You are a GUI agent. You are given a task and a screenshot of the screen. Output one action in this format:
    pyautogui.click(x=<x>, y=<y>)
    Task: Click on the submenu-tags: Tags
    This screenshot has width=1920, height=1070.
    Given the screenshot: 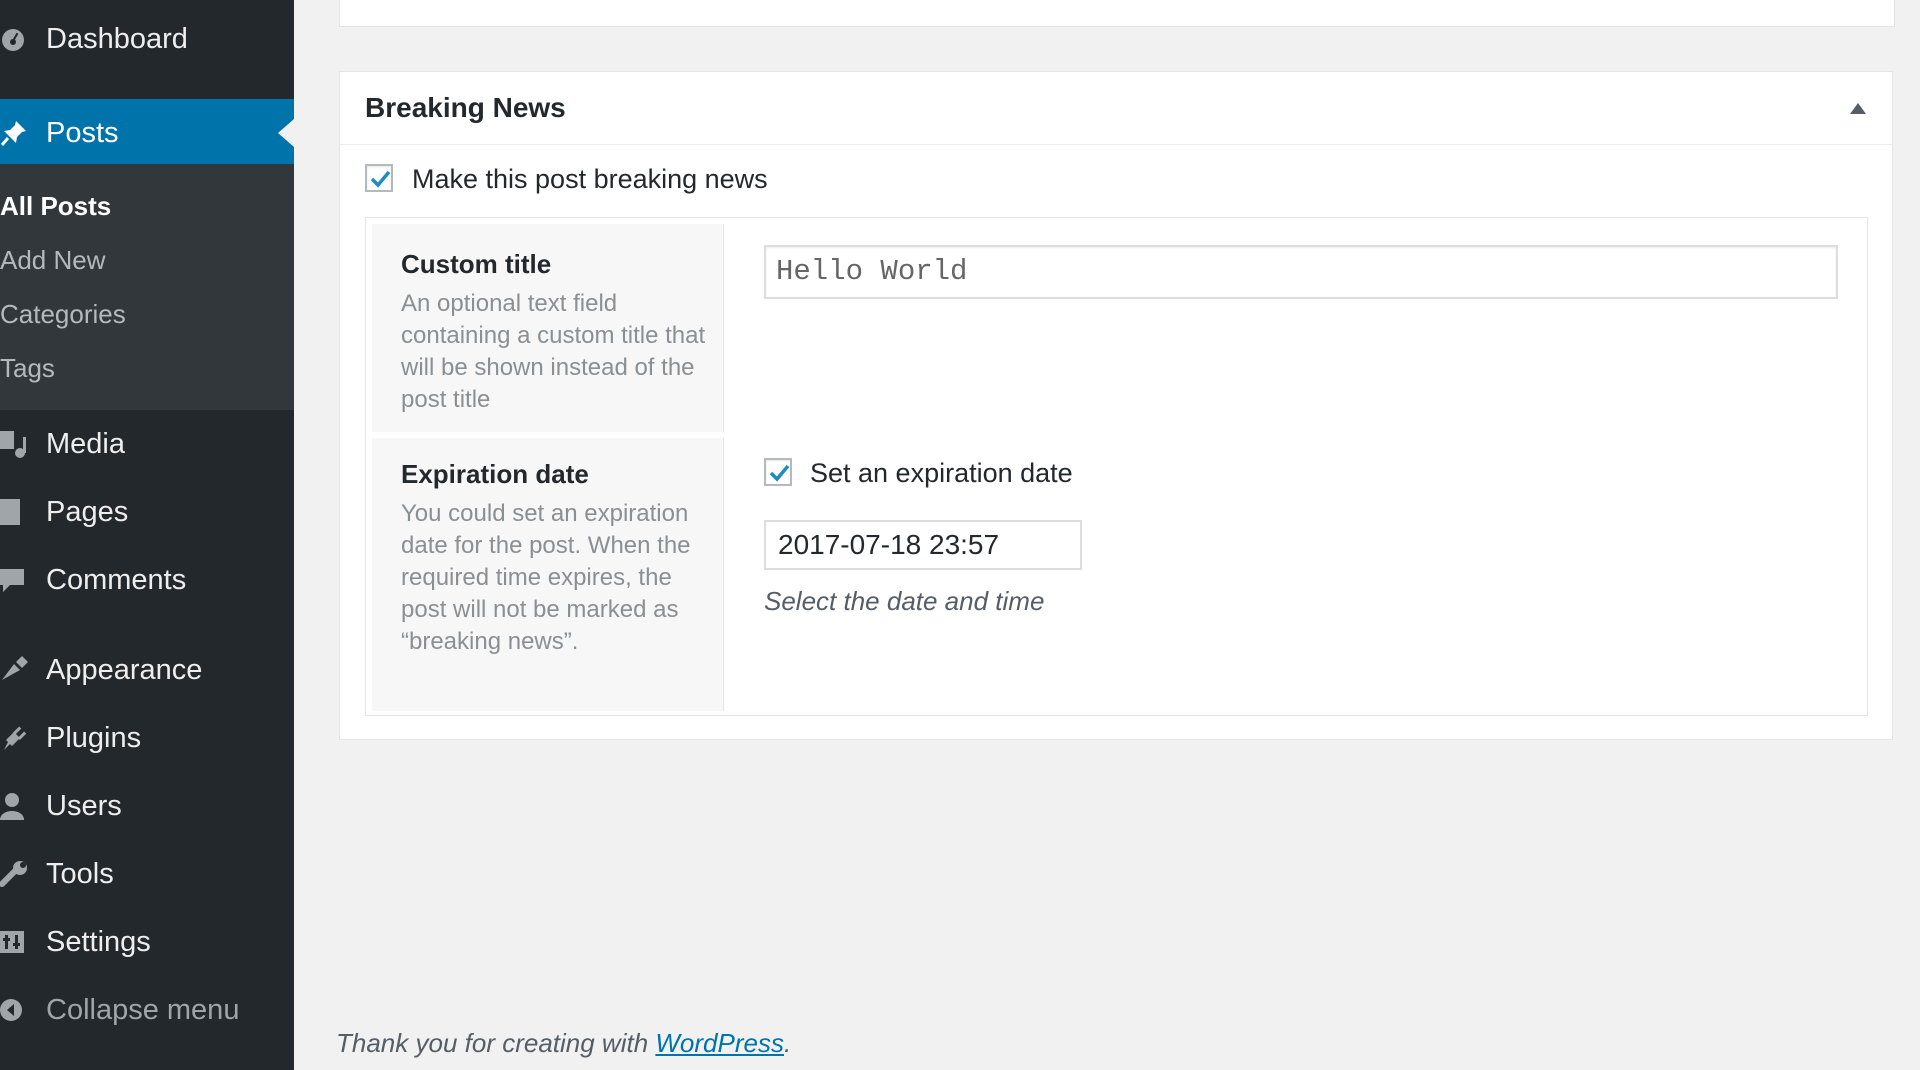 What is the action you would take?
    pyautogui.click(x=27, y=368)
    